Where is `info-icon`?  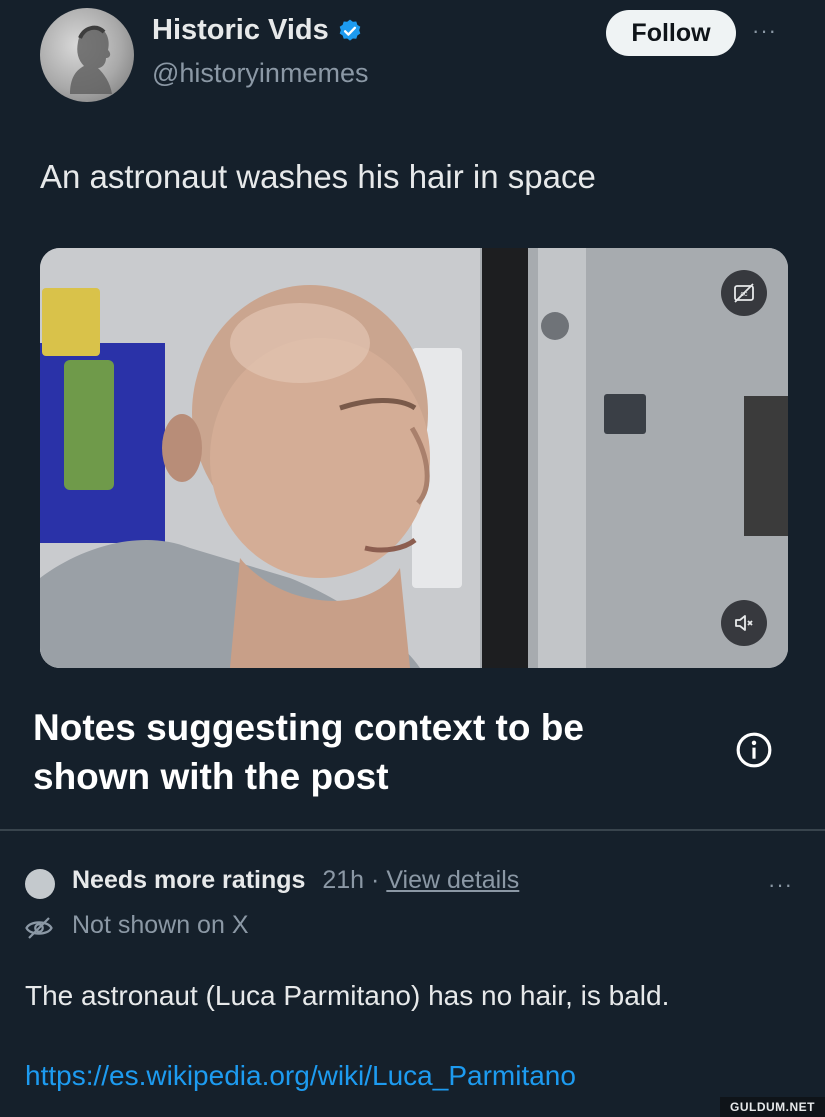
info-icon is located at coordinates (754, 750).